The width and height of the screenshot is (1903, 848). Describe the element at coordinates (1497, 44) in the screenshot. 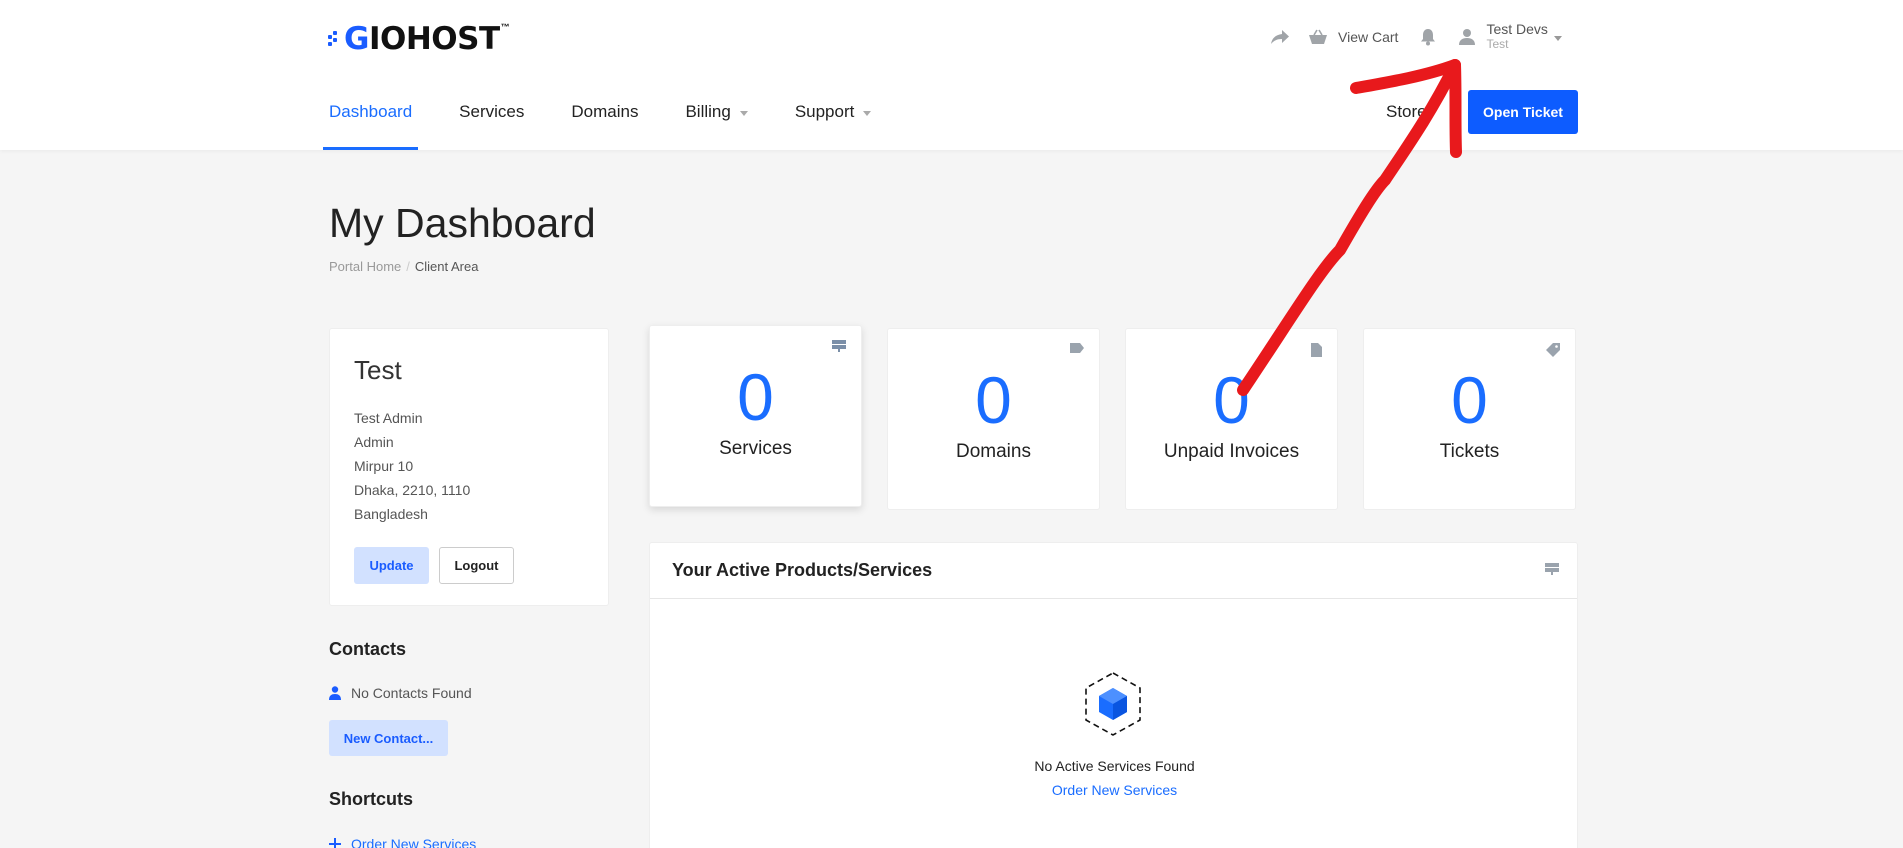

I see `user-subtitle: Test` at that location.